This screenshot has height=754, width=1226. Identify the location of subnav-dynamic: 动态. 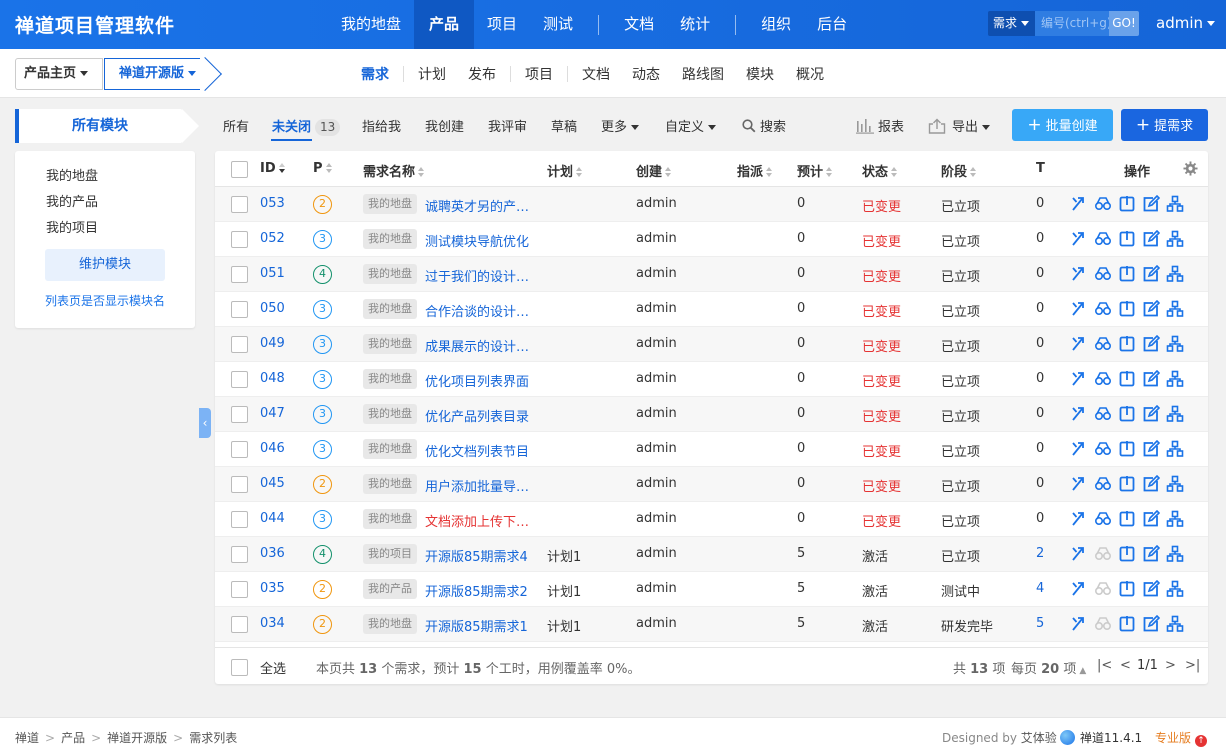
(646, 74).